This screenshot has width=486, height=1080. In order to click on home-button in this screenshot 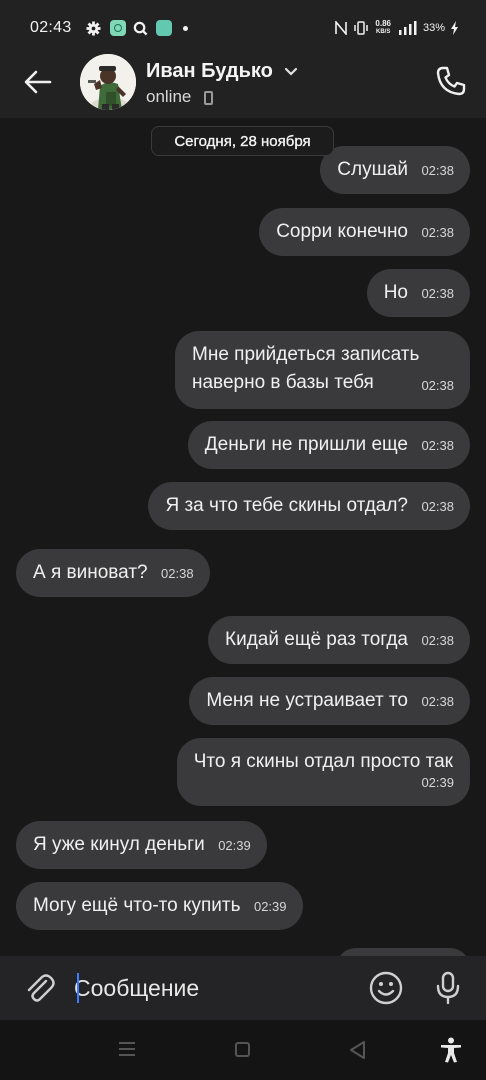, I will do `click(242, 1049)`.